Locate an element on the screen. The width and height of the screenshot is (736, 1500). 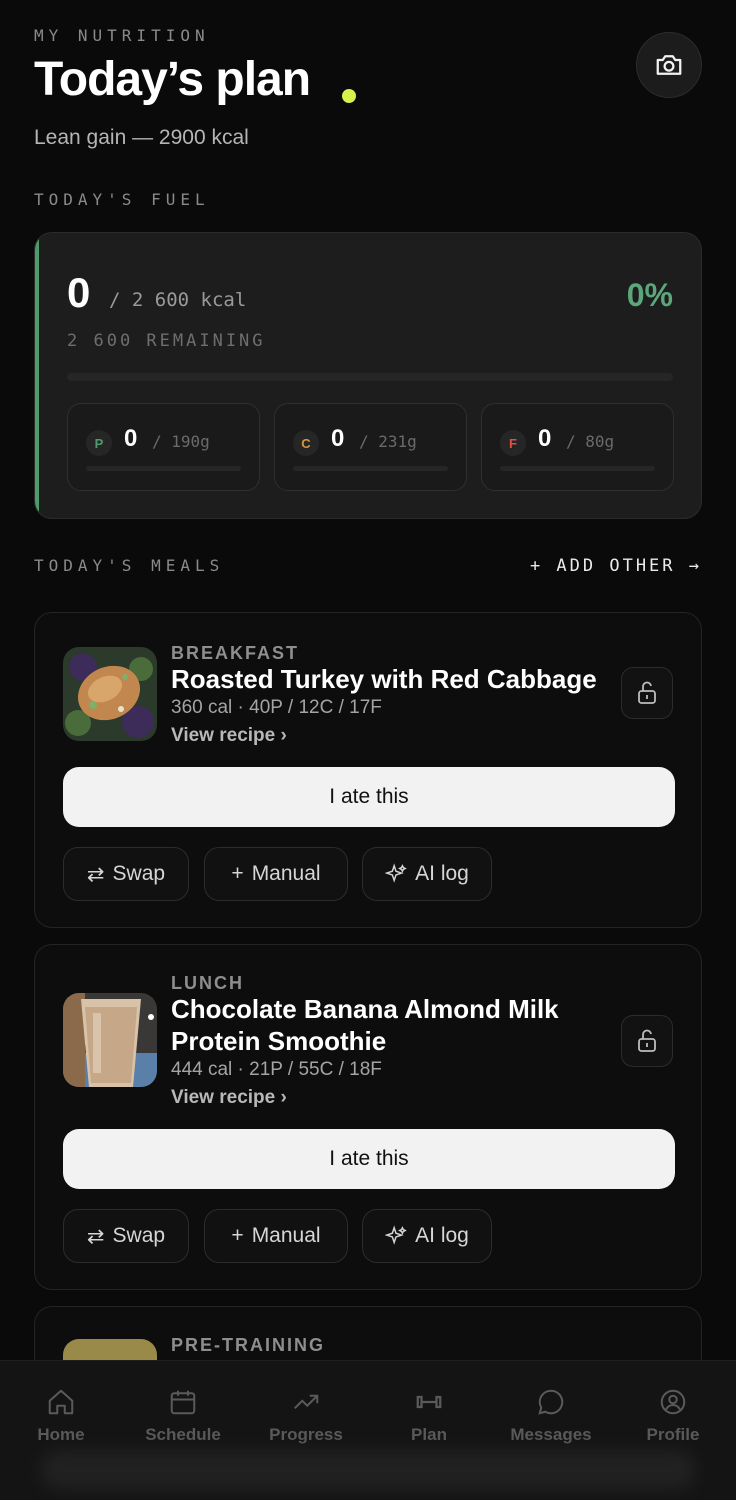
add-other-button: + ADD OTHER → is located at coordinates (616, 566).